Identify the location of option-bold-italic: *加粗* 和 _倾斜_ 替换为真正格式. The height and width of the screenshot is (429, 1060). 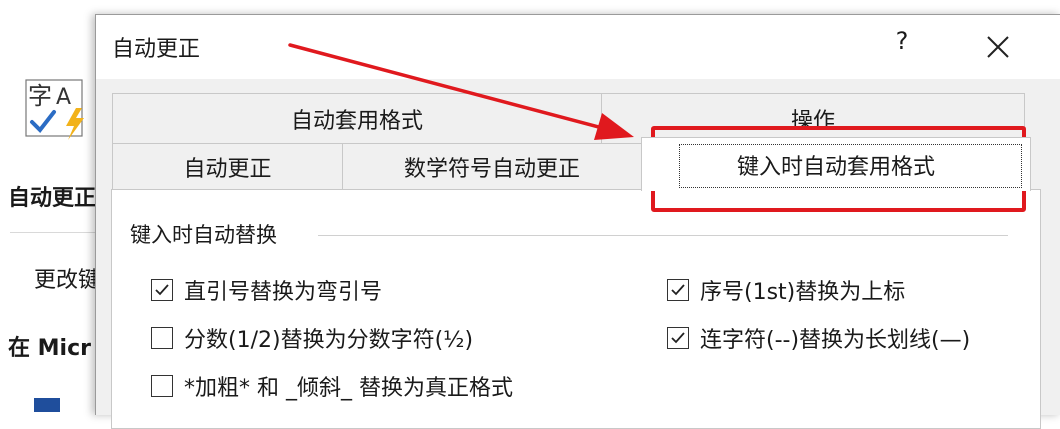
(332, 386).